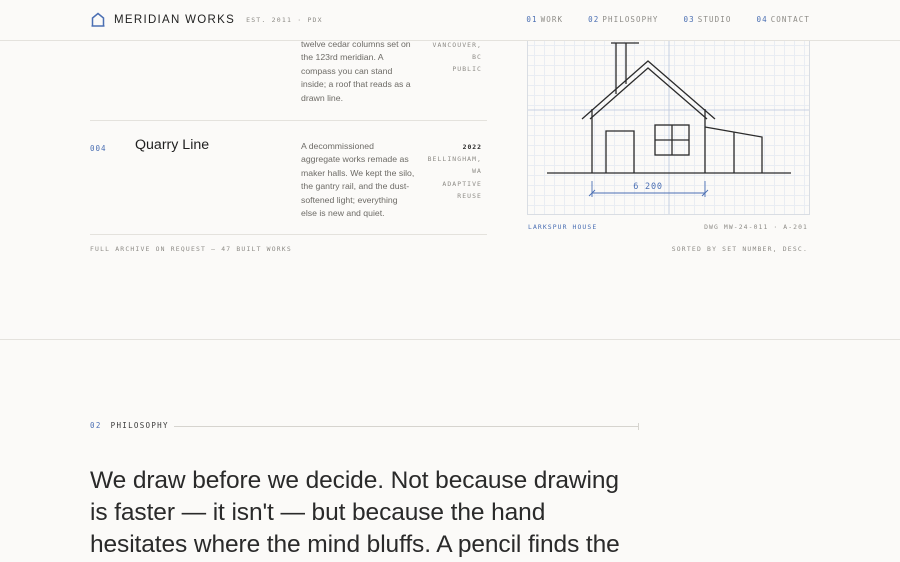 This screenshot has height=562, width=900. What do you see at coordinates (191, 249) in the screenshot?
I see `archive-note: FULL ARCHIVE ON REQUEST — 47 BUILT WORKS` at bounding box center [191, 249].